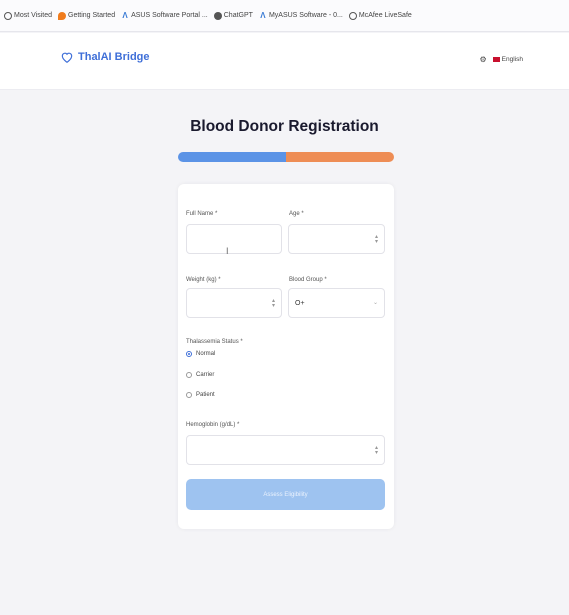 Image resolution: width=569 pixels, height=615 pixels. I want to click on heart-icon, so click(67, 57).